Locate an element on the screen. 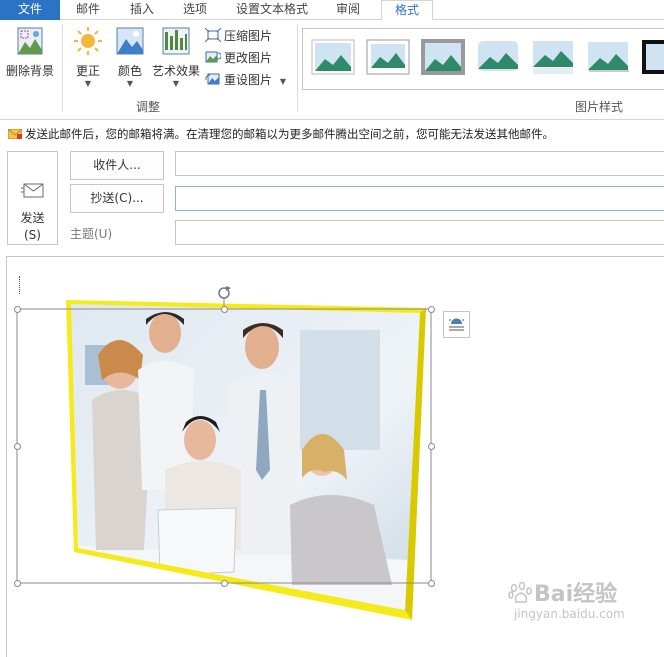  layout-options-button is located at coordinates (456, 324).